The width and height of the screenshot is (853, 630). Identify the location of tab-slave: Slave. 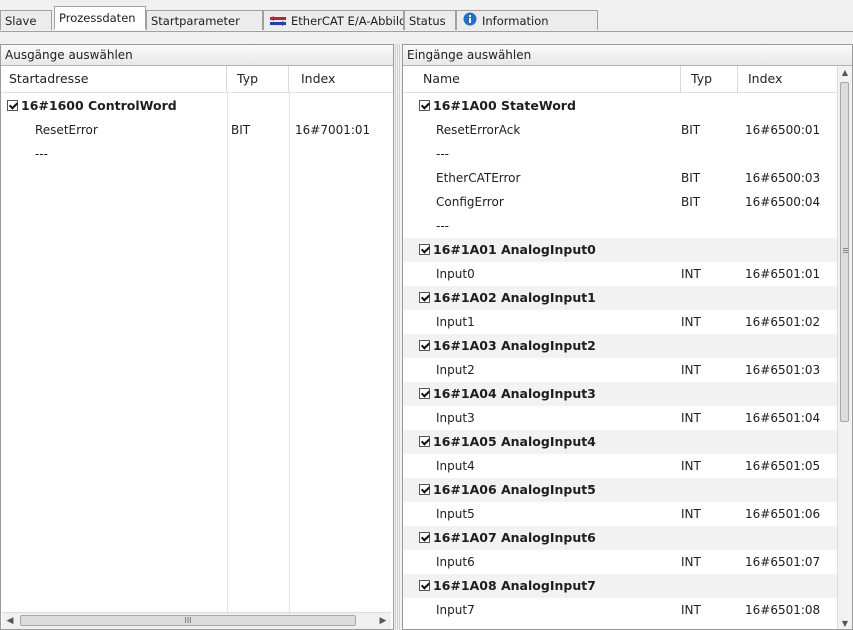
(26, 20).